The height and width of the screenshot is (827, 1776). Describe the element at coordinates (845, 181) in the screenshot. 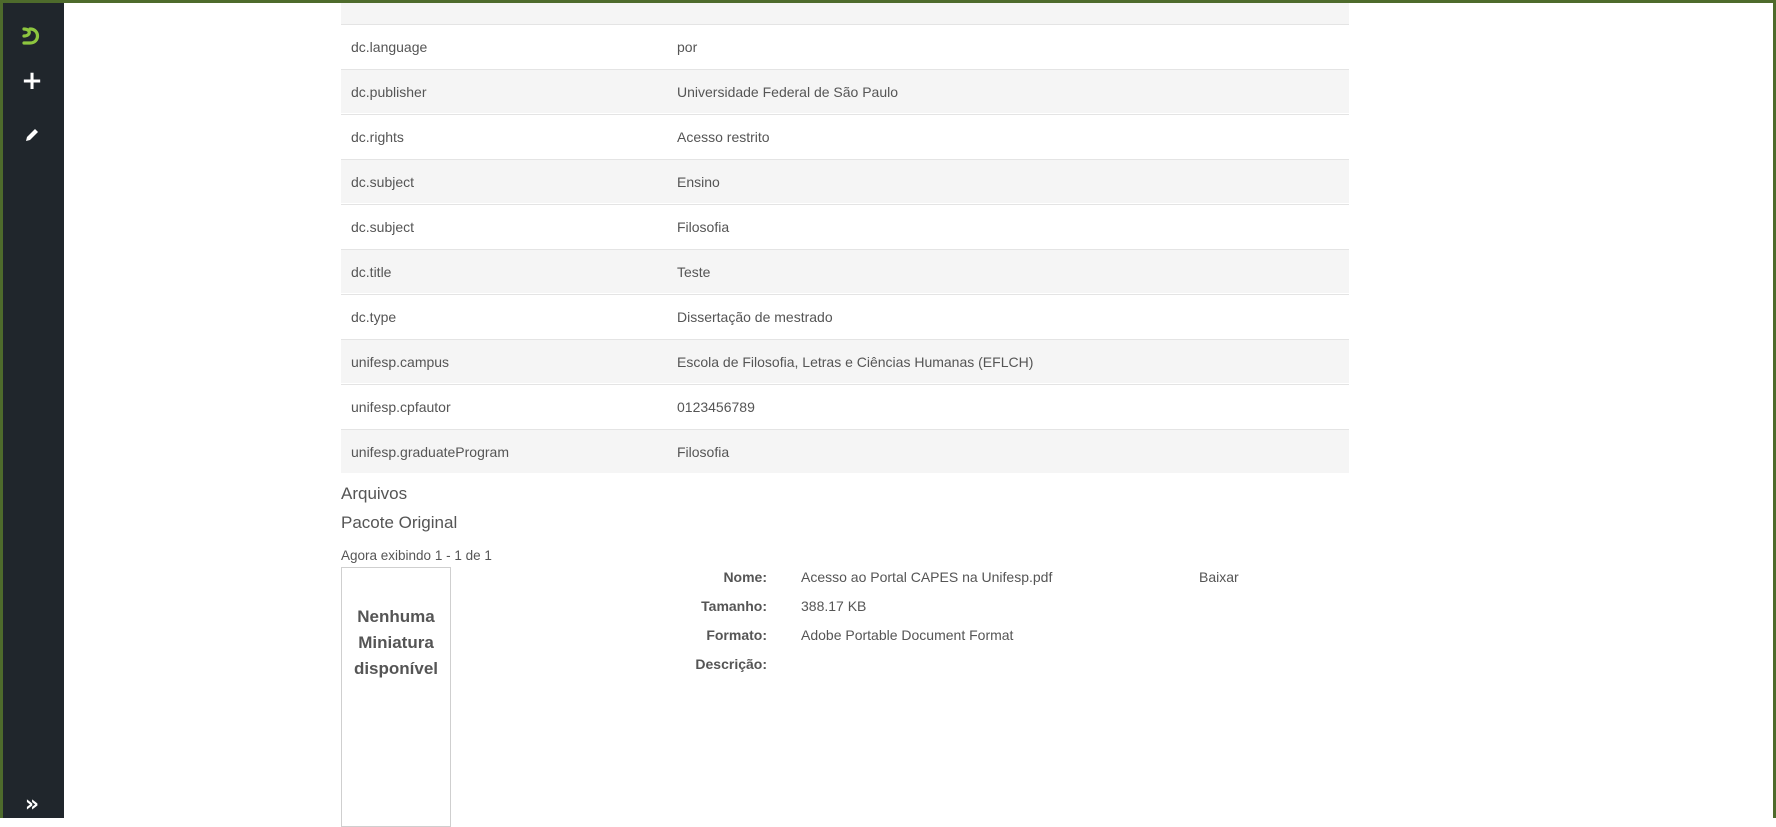

I see `metadata-row: dc.subject Ensino` at that location.